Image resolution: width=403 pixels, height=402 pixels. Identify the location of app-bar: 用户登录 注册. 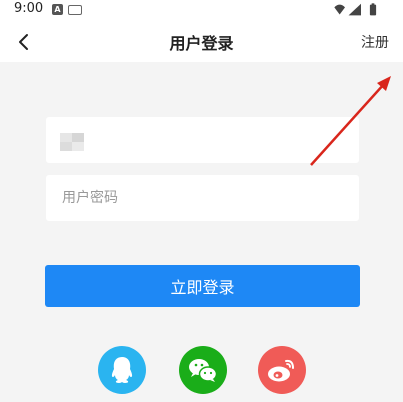
(201, 42).